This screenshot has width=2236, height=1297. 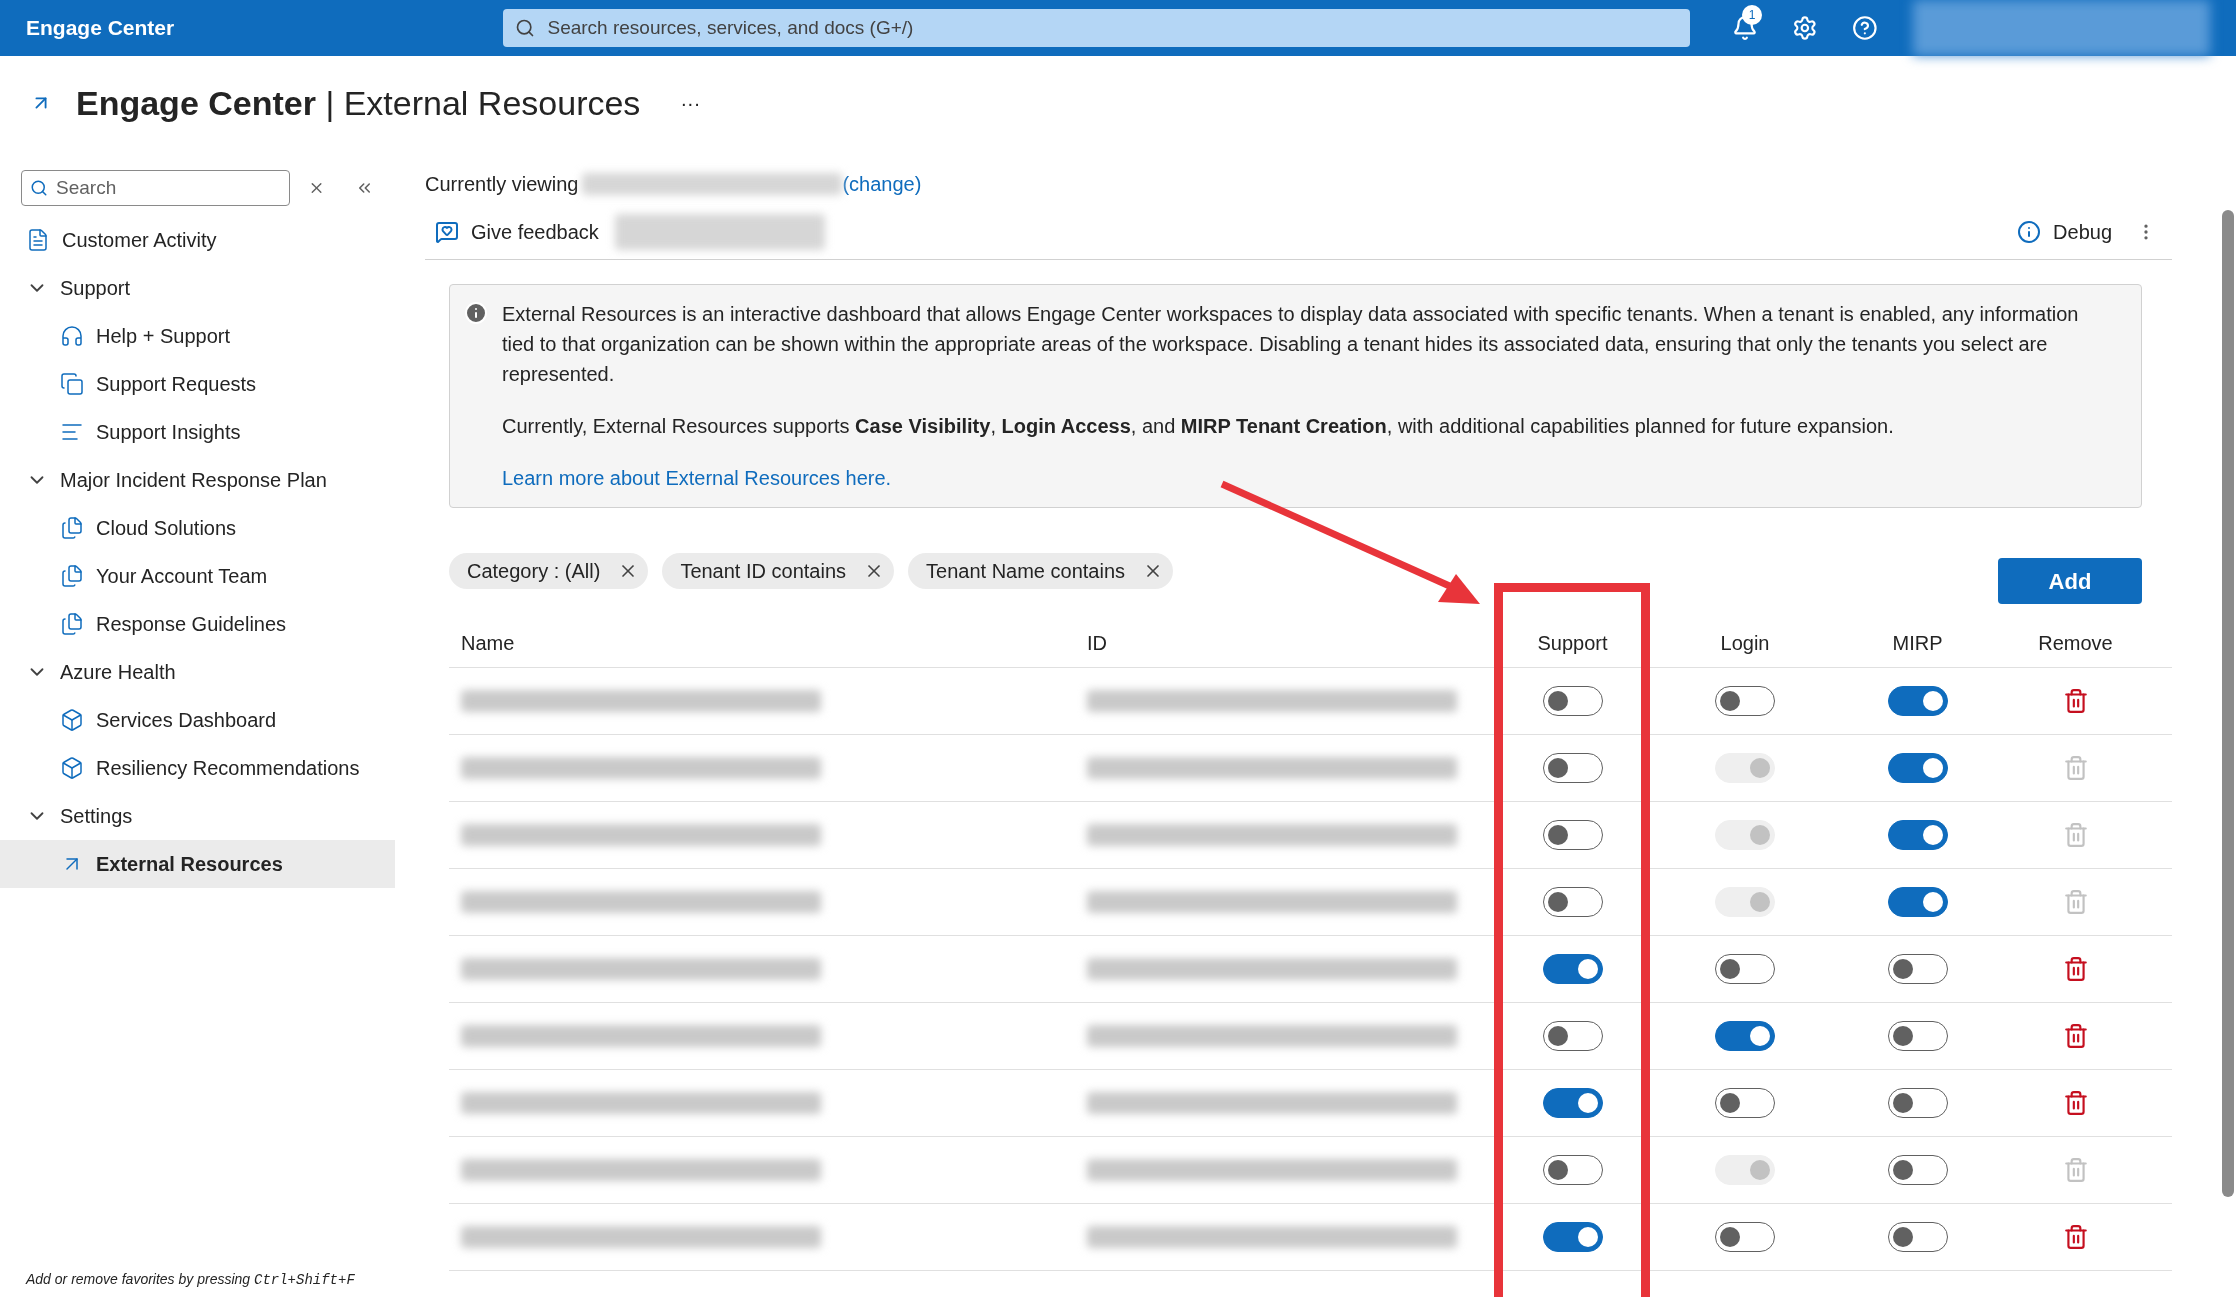 What do you see at coordinates (155, 188) in the screenshot?
I see `search-field: Search` at bounding box center [155, 188].